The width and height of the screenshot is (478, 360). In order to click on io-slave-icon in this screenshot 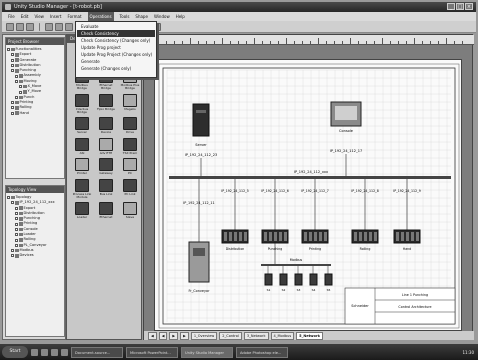, I will do `click(298, 279)`.